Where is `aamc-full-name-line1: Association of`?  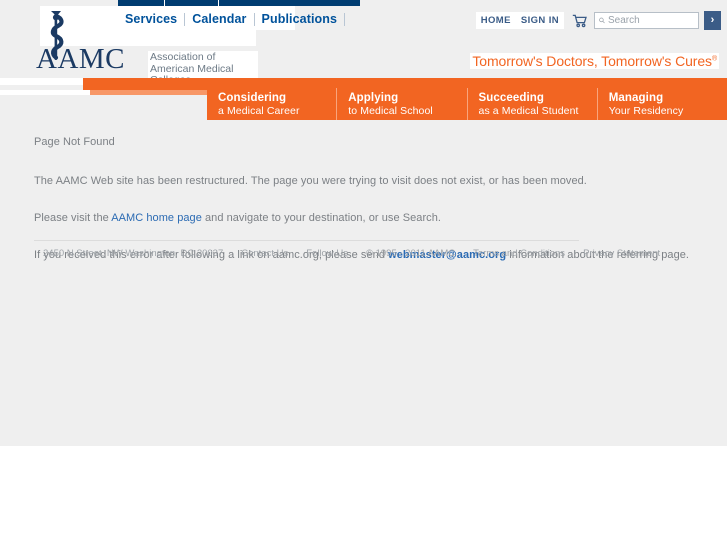 aamc-full-name-line1: Association of is located at coordinates (183, 57).